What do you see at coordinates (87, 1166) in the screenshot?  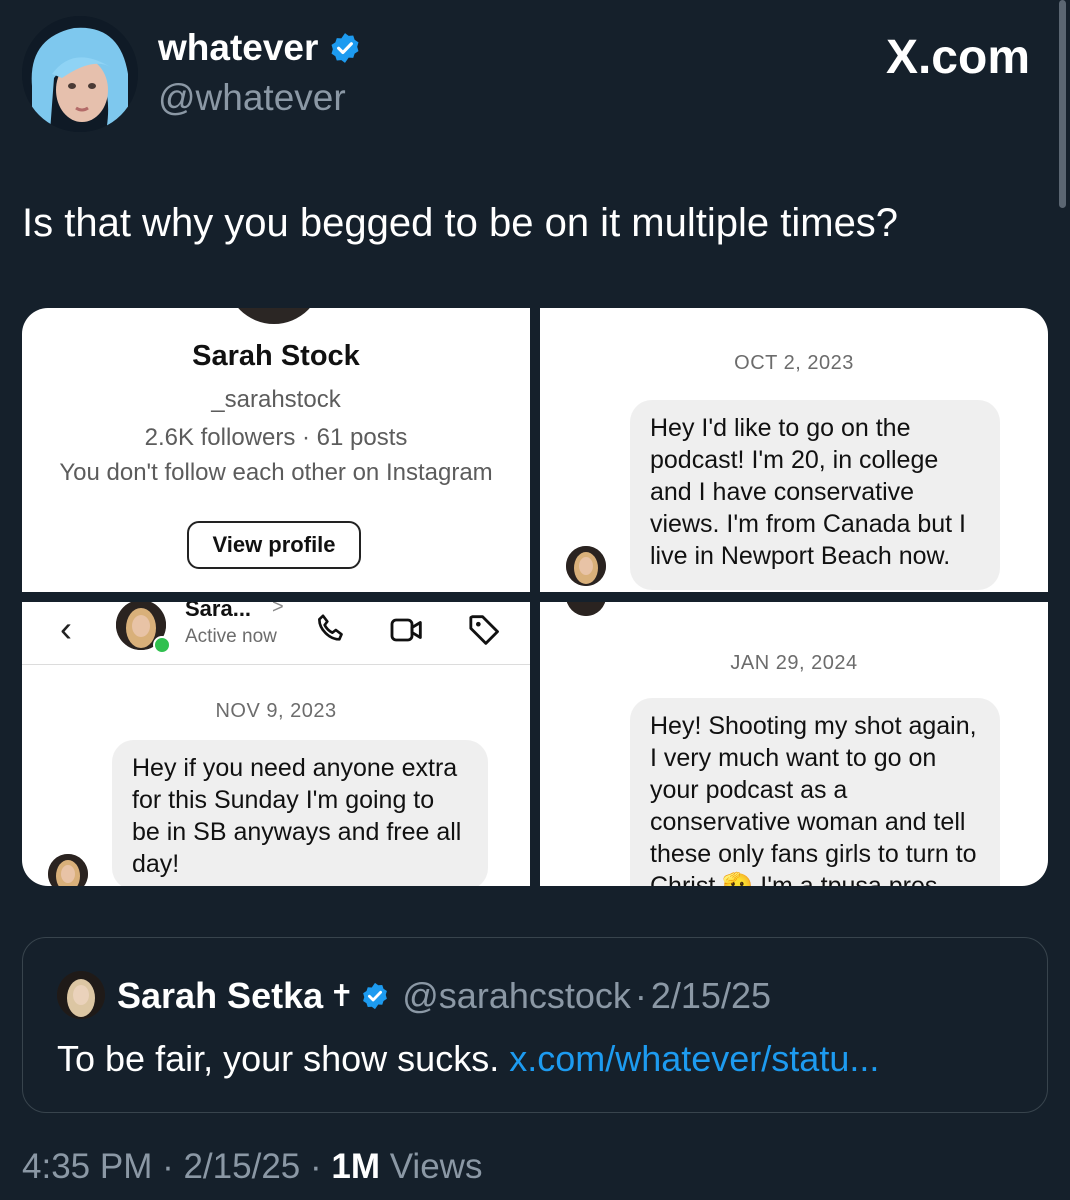 I see `tweet-time: 4:35 PM` at bounding box center [87, 1166].